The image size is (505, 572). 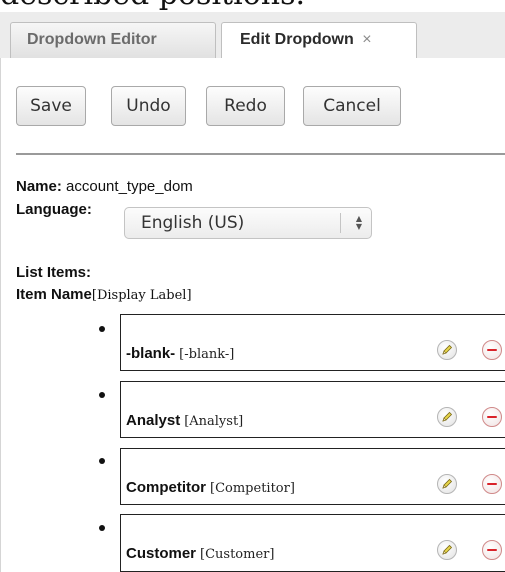 I want to click on item-label: Analyst [Analyst], so click(x=184, y=420).